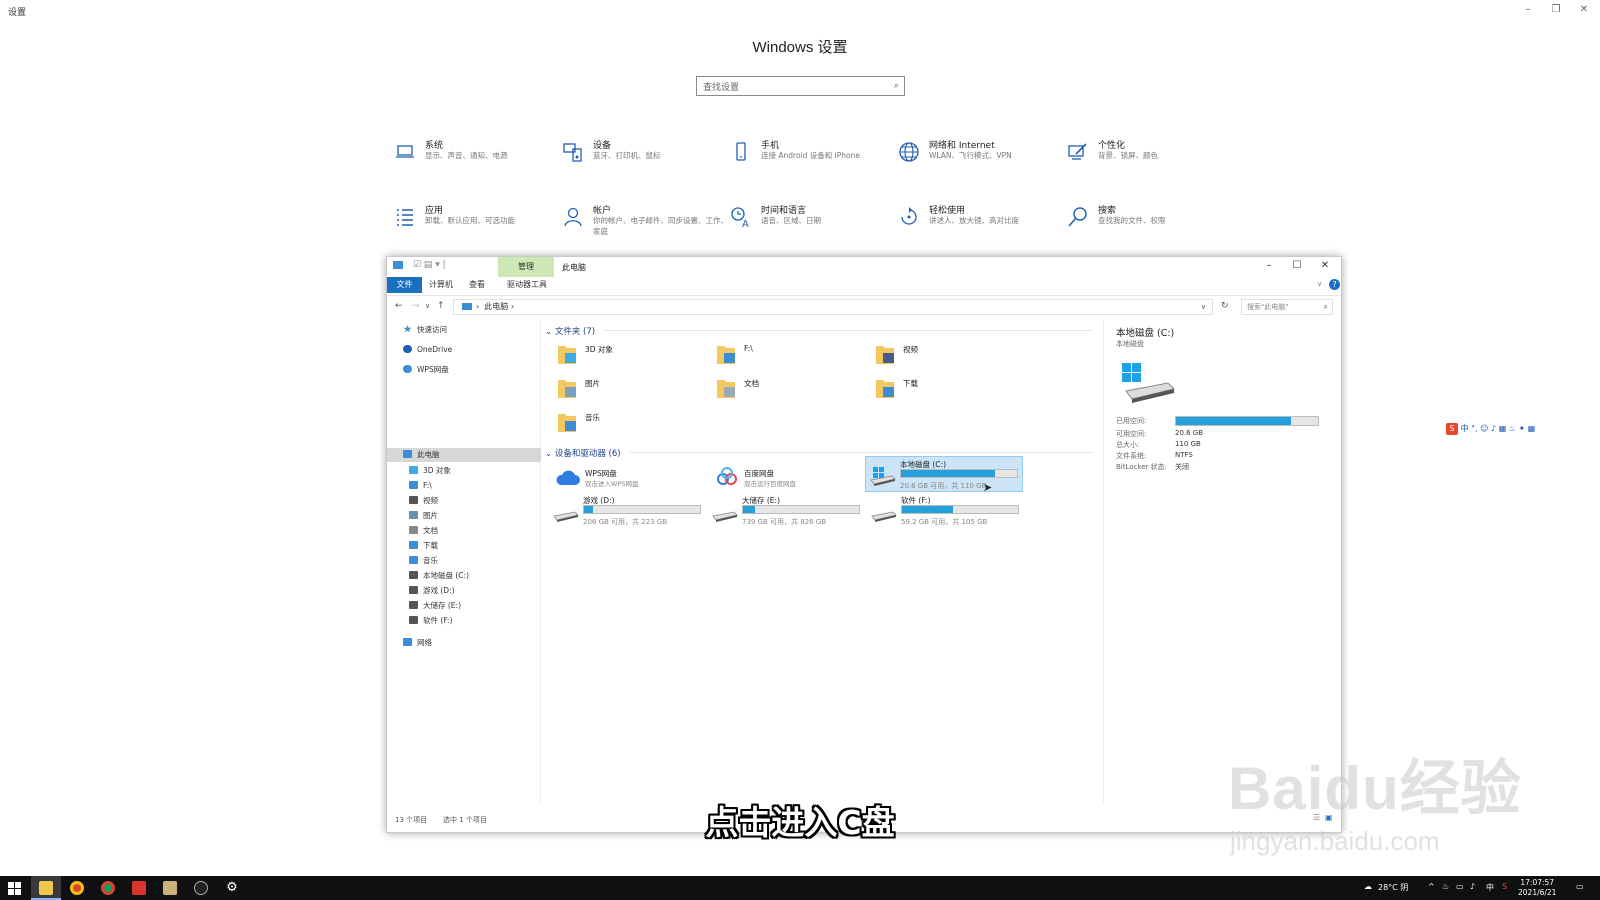 The image size is (1600, 900). What do you see at coordinates (1537, 888) in the screenshot?
I see `taskbar-clock: 17:07:57 2021/6/21` at bounding box center [1537, 888].